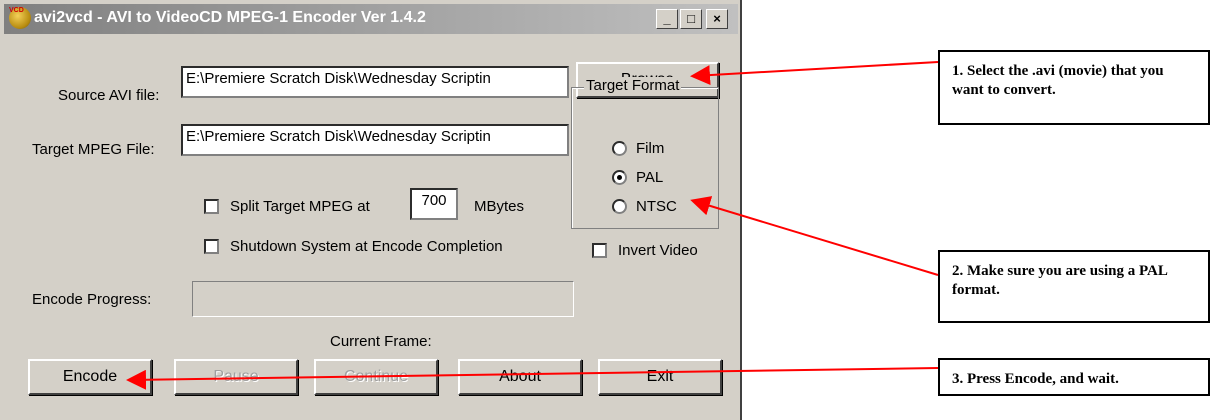 Image resolution: width=1218 pixels, height=420 pixels. I want to click on arrow-to-pal, so click(814, 236).